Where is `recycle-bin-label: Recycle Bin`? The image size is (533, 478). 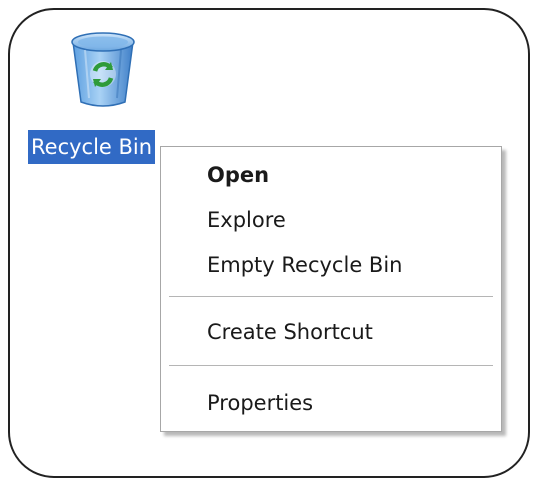
recycle-bin-label: Recycle Bin is located at coordinates (92, 147).